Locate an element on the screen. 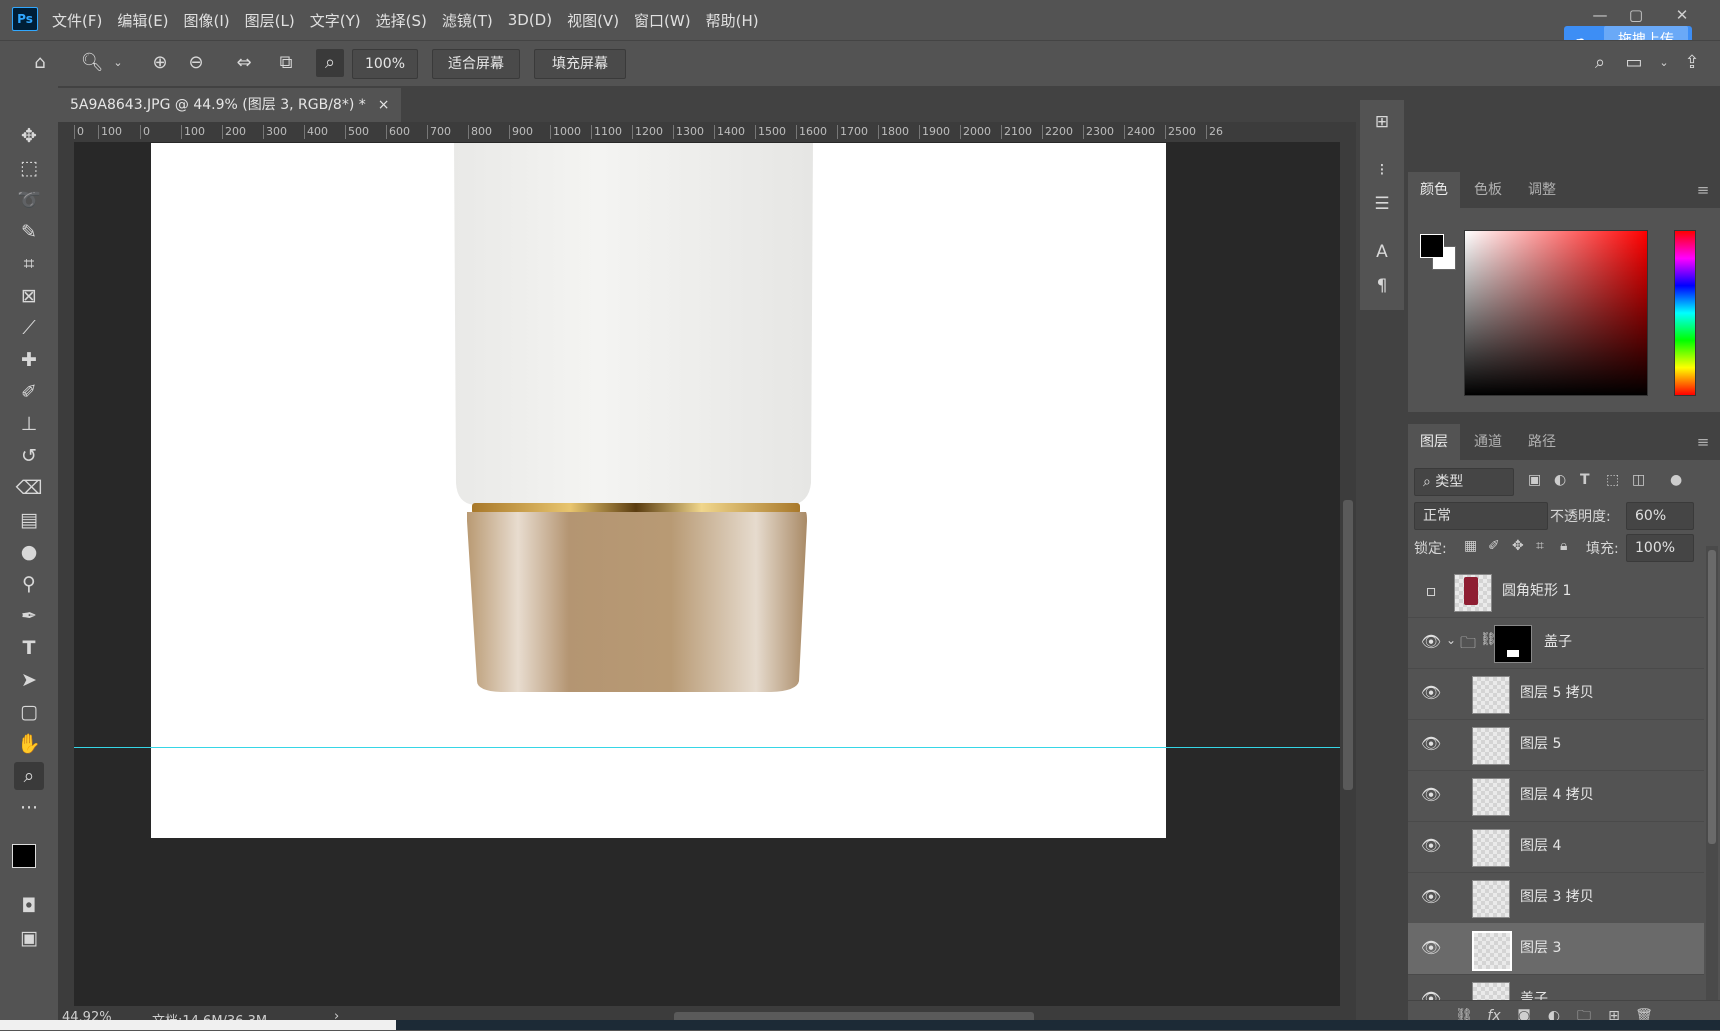 This screenshot has height=1031, width=1720. menu-window: 窗口(W) is located at coordinates (662, 20).